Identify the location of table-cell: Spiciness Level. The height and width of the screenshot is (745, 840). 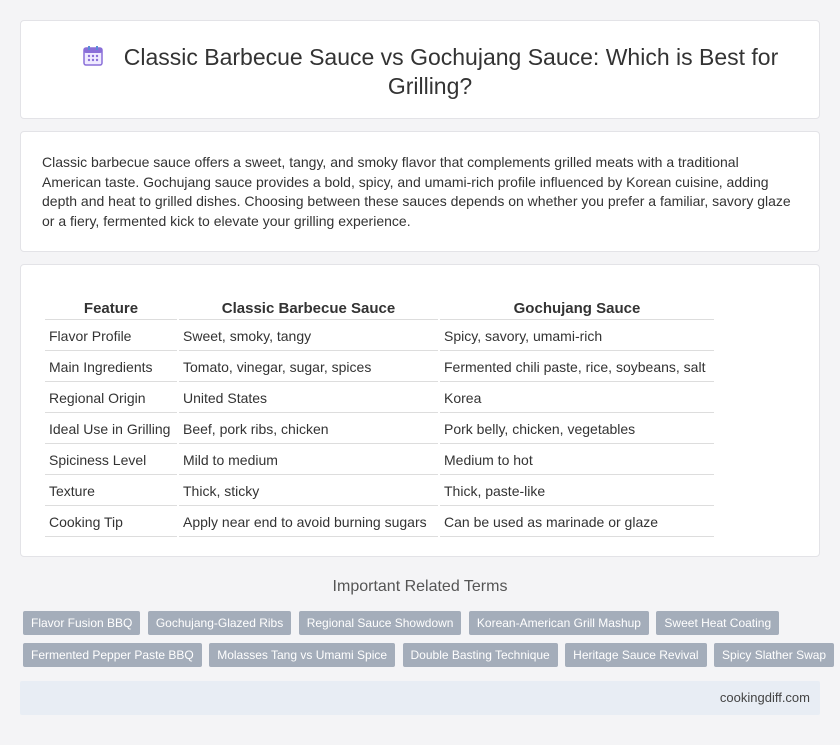
(111, 460).